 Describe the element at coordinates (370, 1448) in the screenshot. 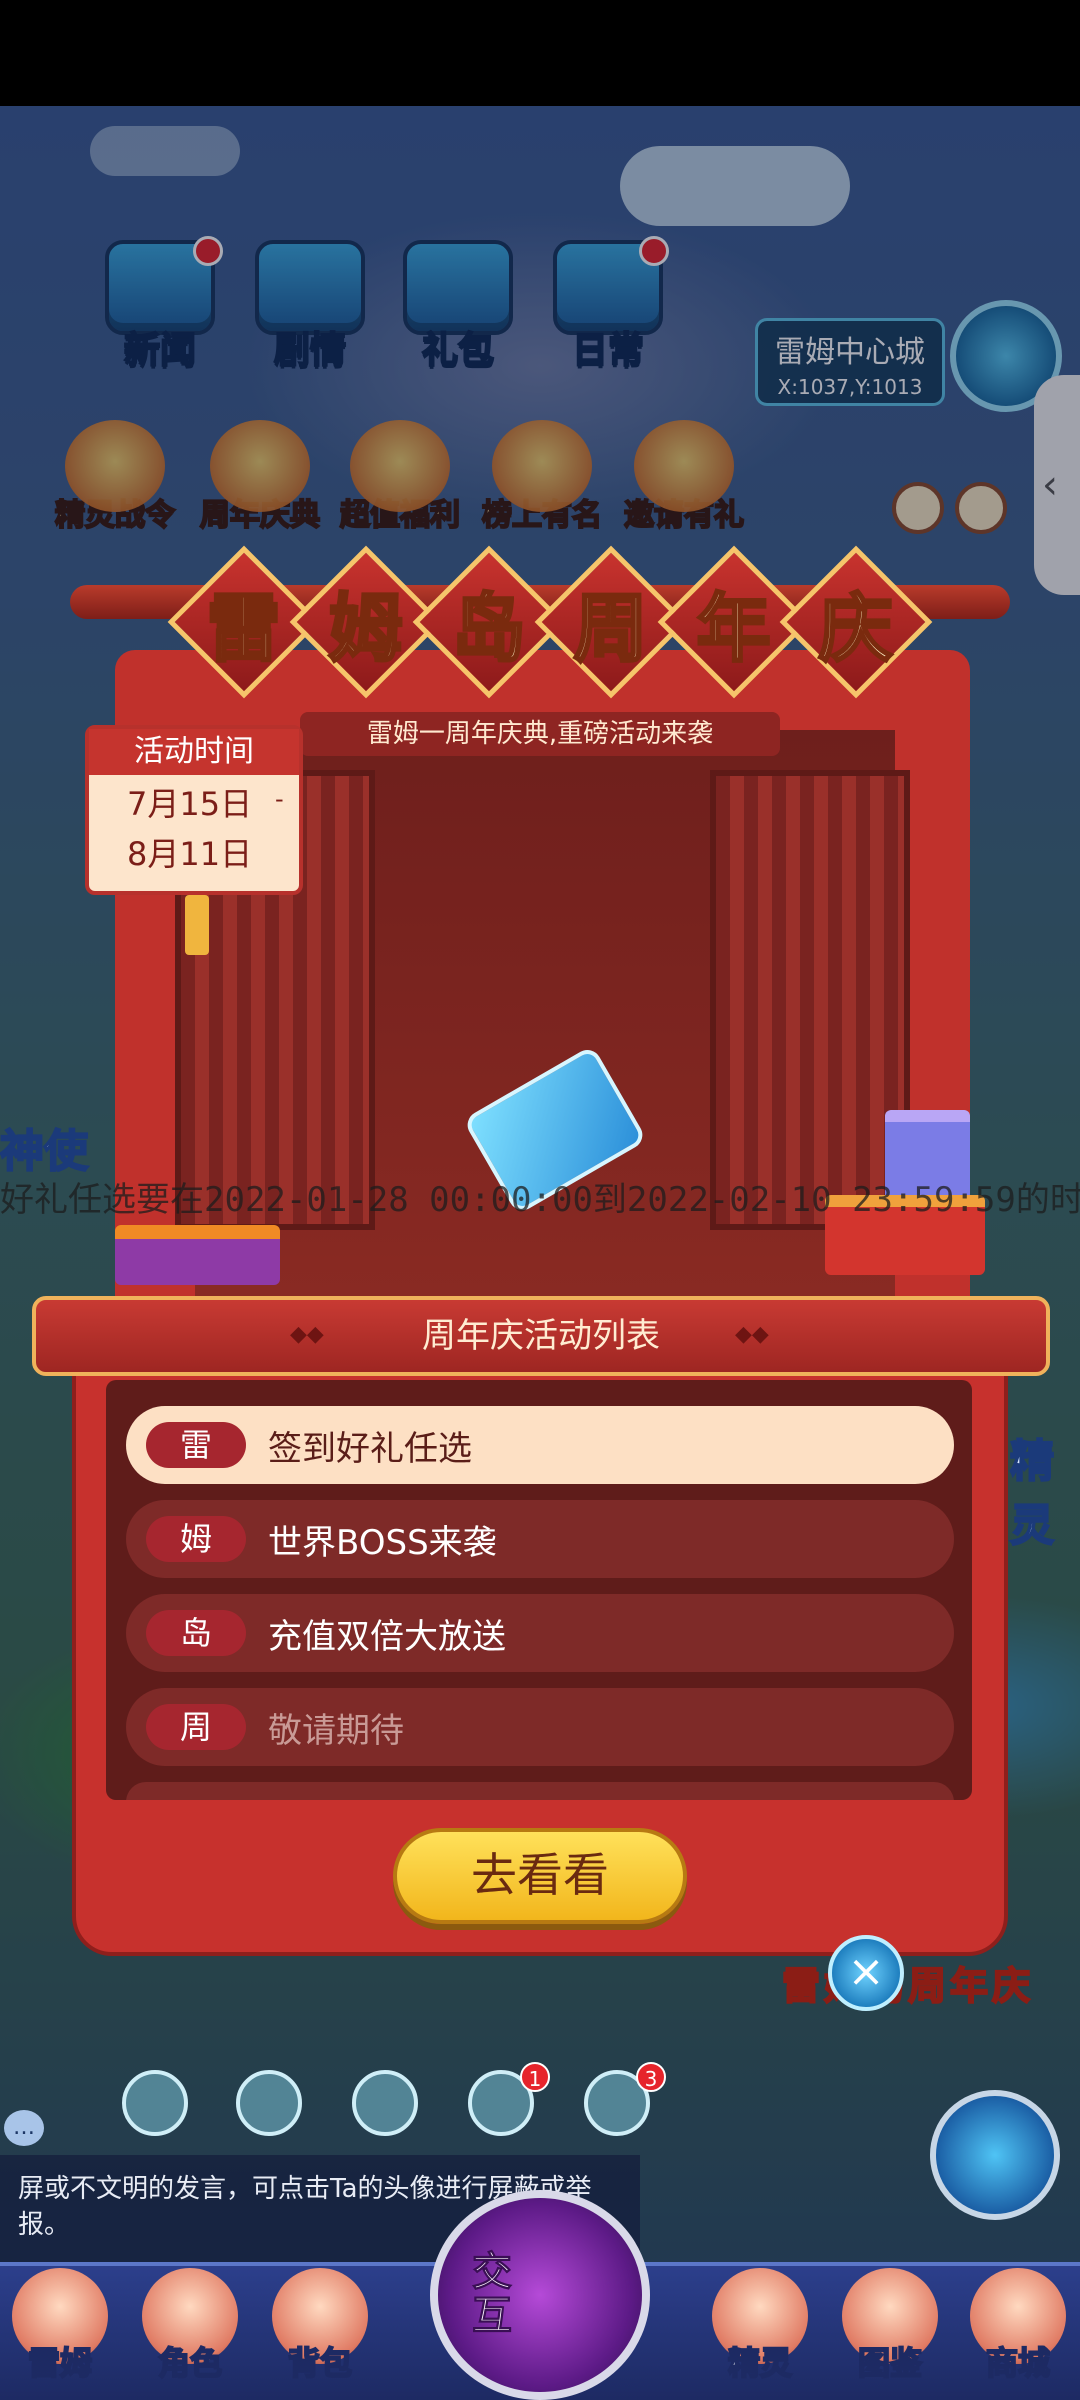

I see `item-label: 签到好礼任选` at that location.